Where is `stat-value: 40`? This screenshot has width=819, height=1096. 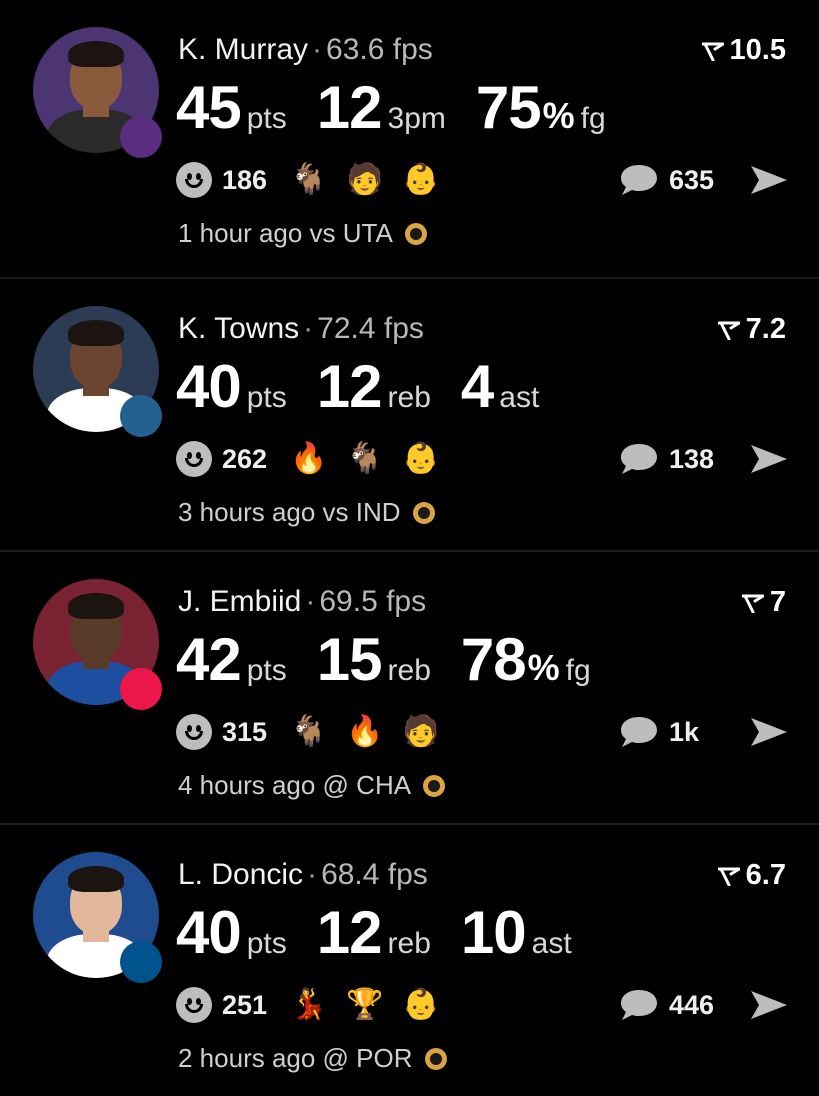 stat-value: 40 is located at coordinates (209, 386).